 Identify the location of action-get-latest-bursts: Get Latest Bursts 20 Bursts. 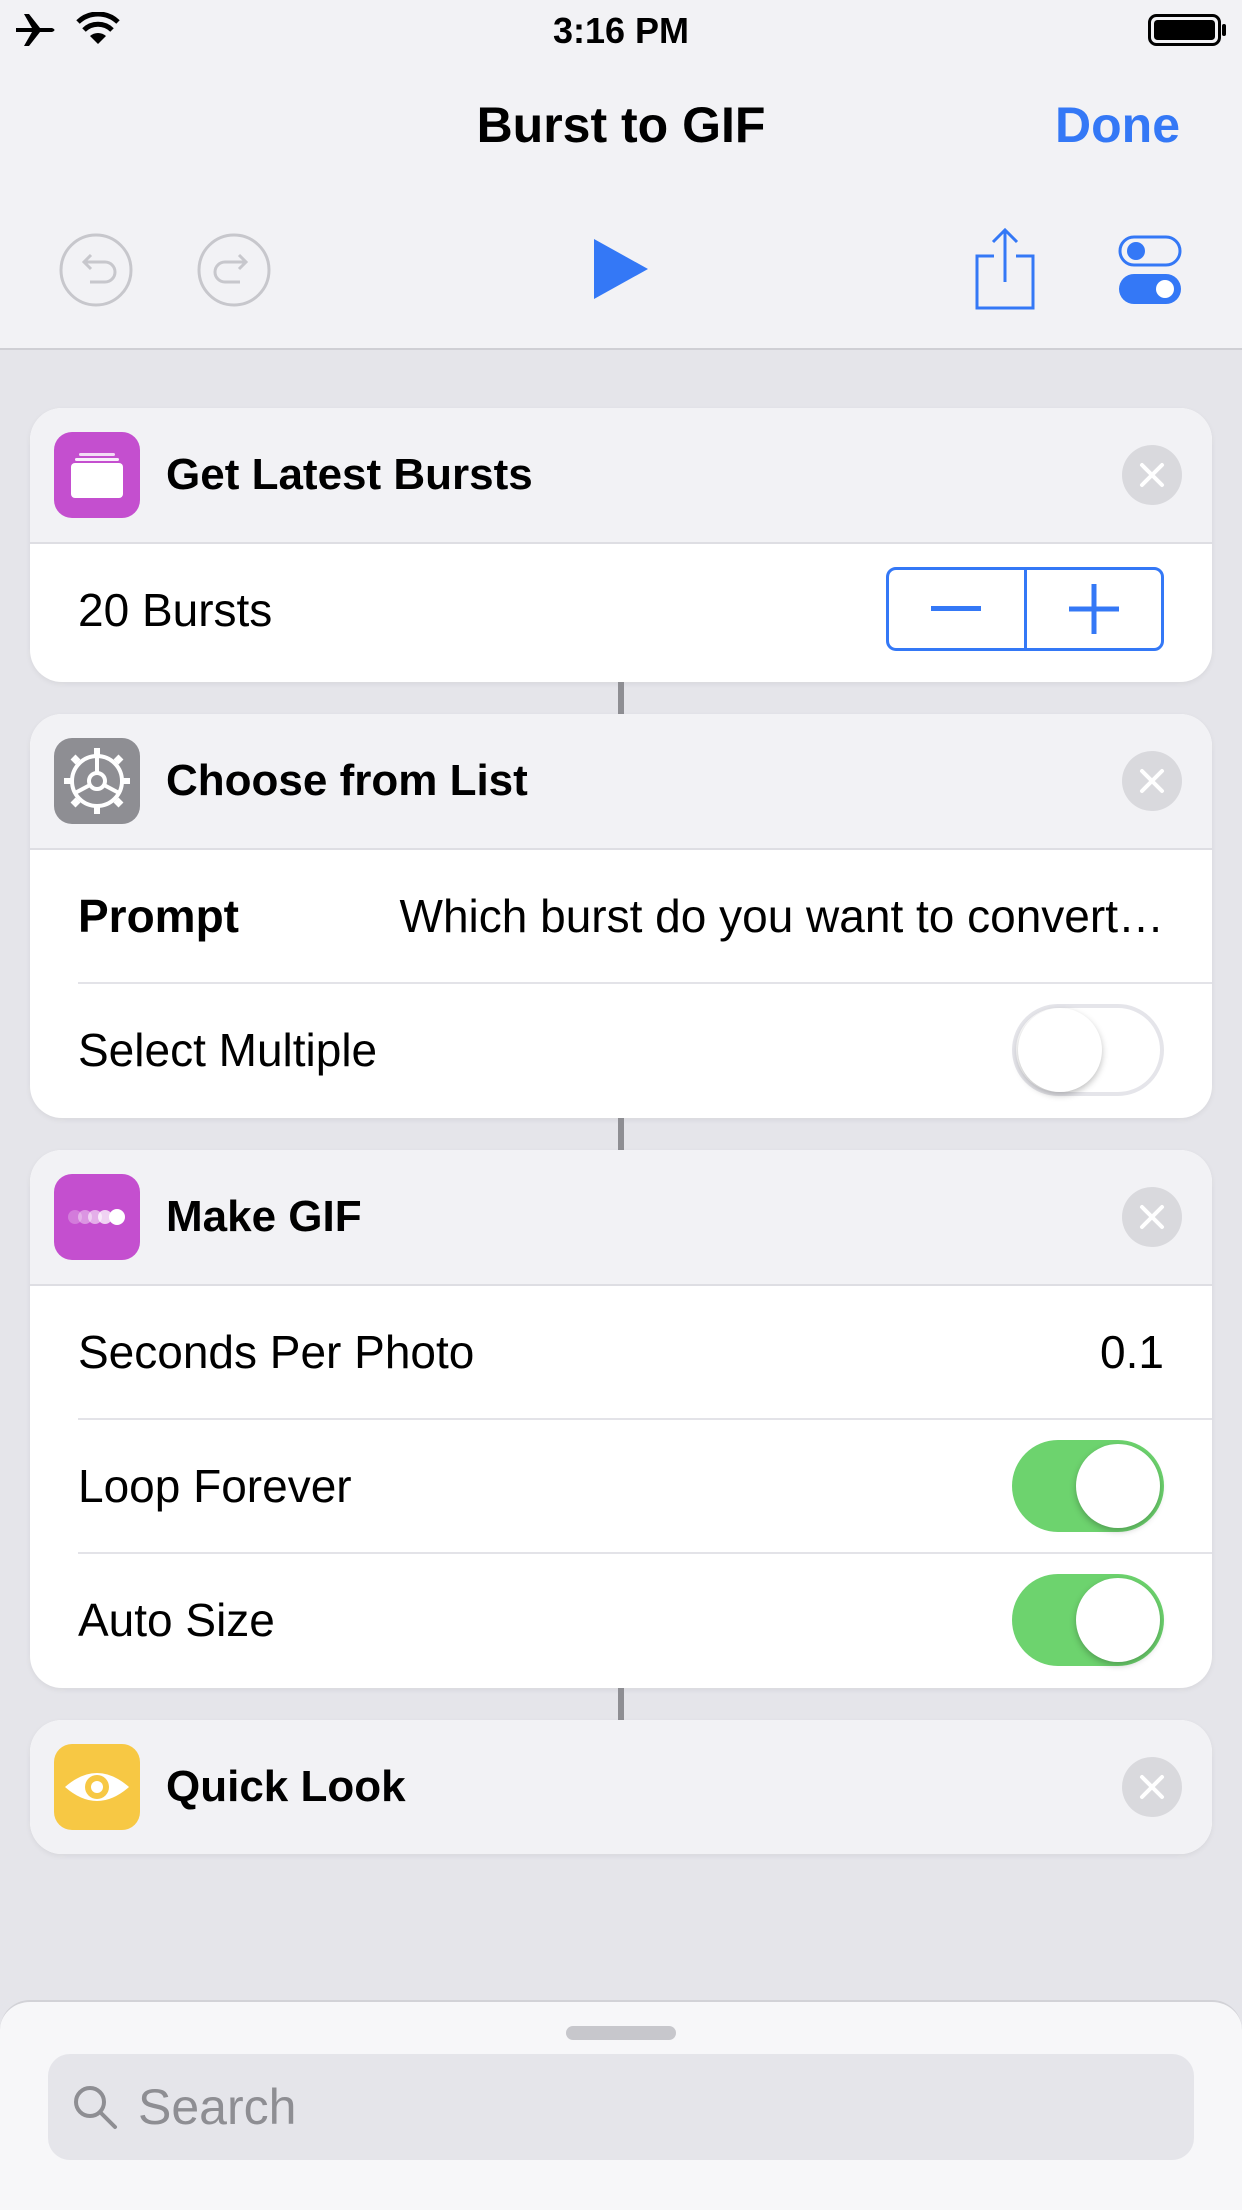
(621, 545).